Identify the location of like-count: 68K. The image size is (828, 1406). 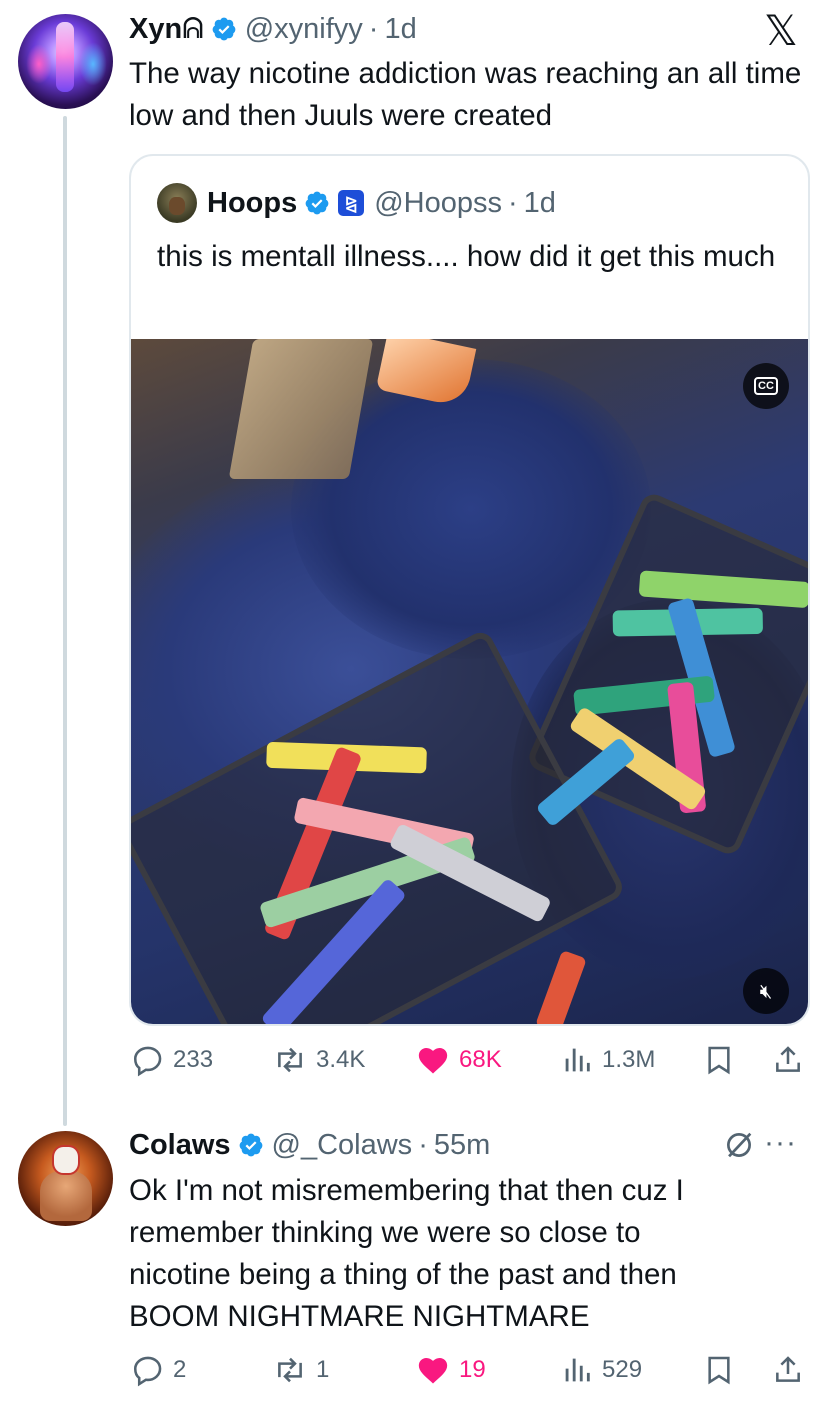
(480, 1059).